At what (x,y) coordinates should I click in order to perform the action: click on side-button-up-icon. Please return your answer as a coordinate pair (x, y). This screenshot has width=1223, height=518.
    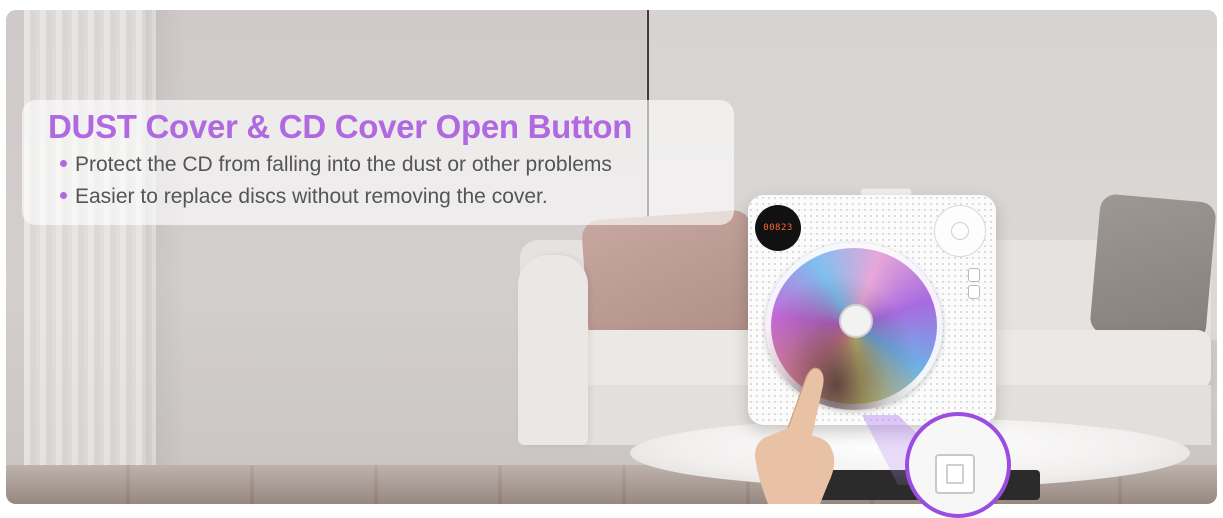
    Looking at the image, I should click on (974, 275).